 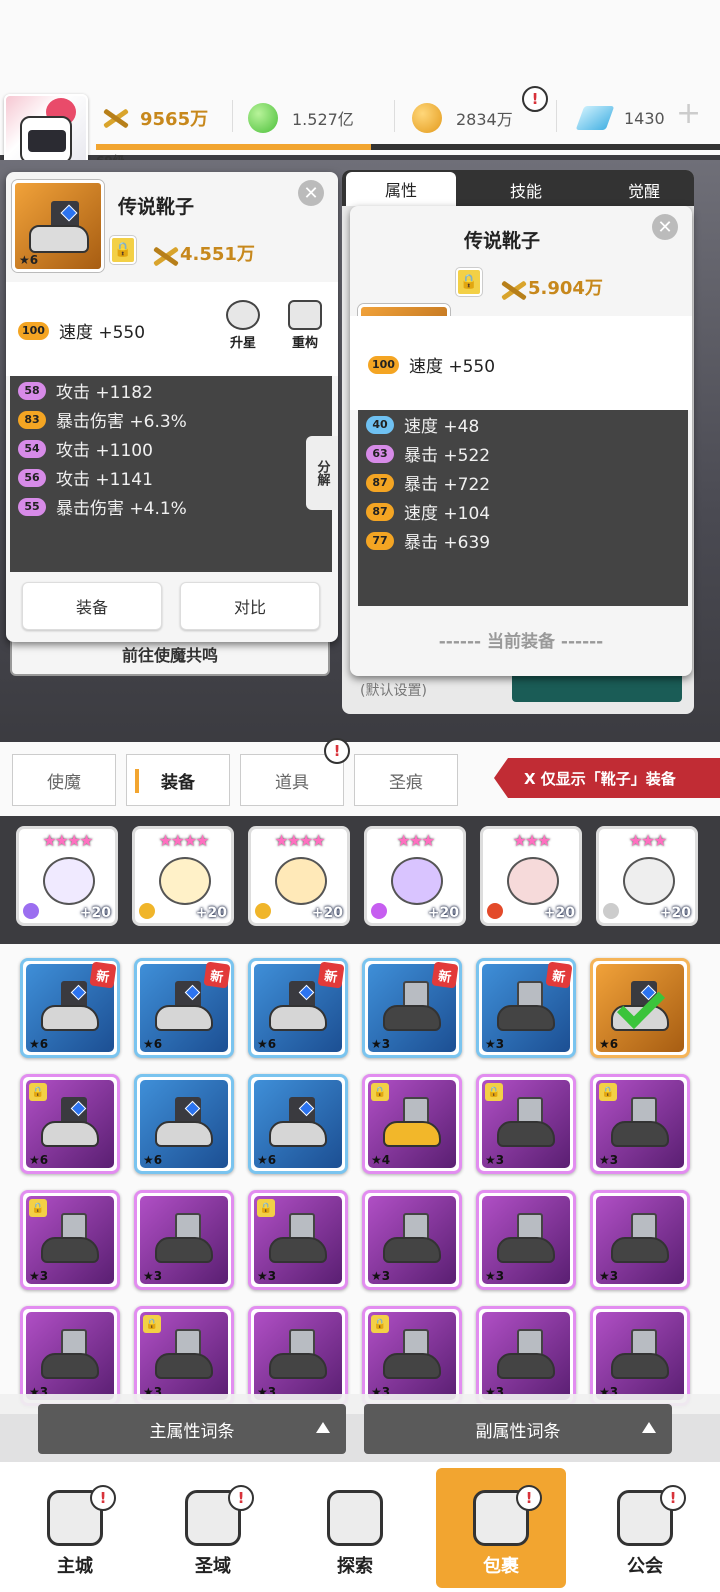 I want to click on green-gem-display: 1.527亿, so click(x=301, y=118).